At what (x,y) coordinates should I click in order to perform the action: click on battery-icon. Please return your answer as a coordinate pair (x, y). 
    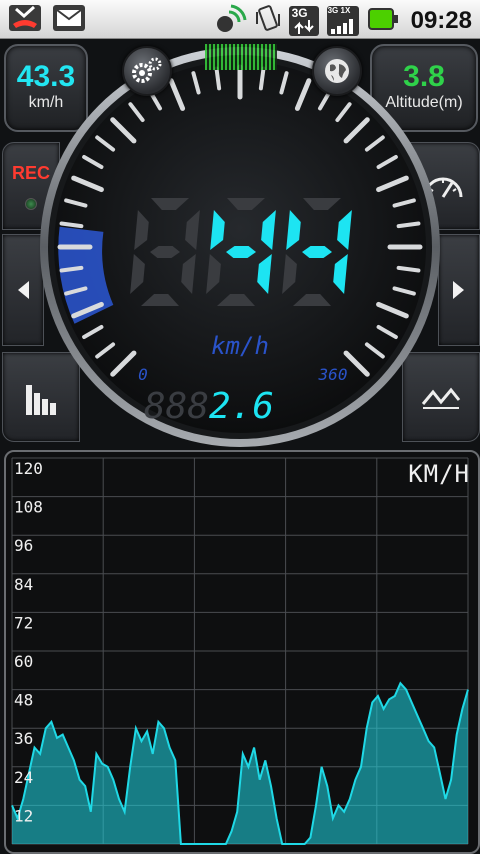
    Looking at the image, I should click on (383, 21).